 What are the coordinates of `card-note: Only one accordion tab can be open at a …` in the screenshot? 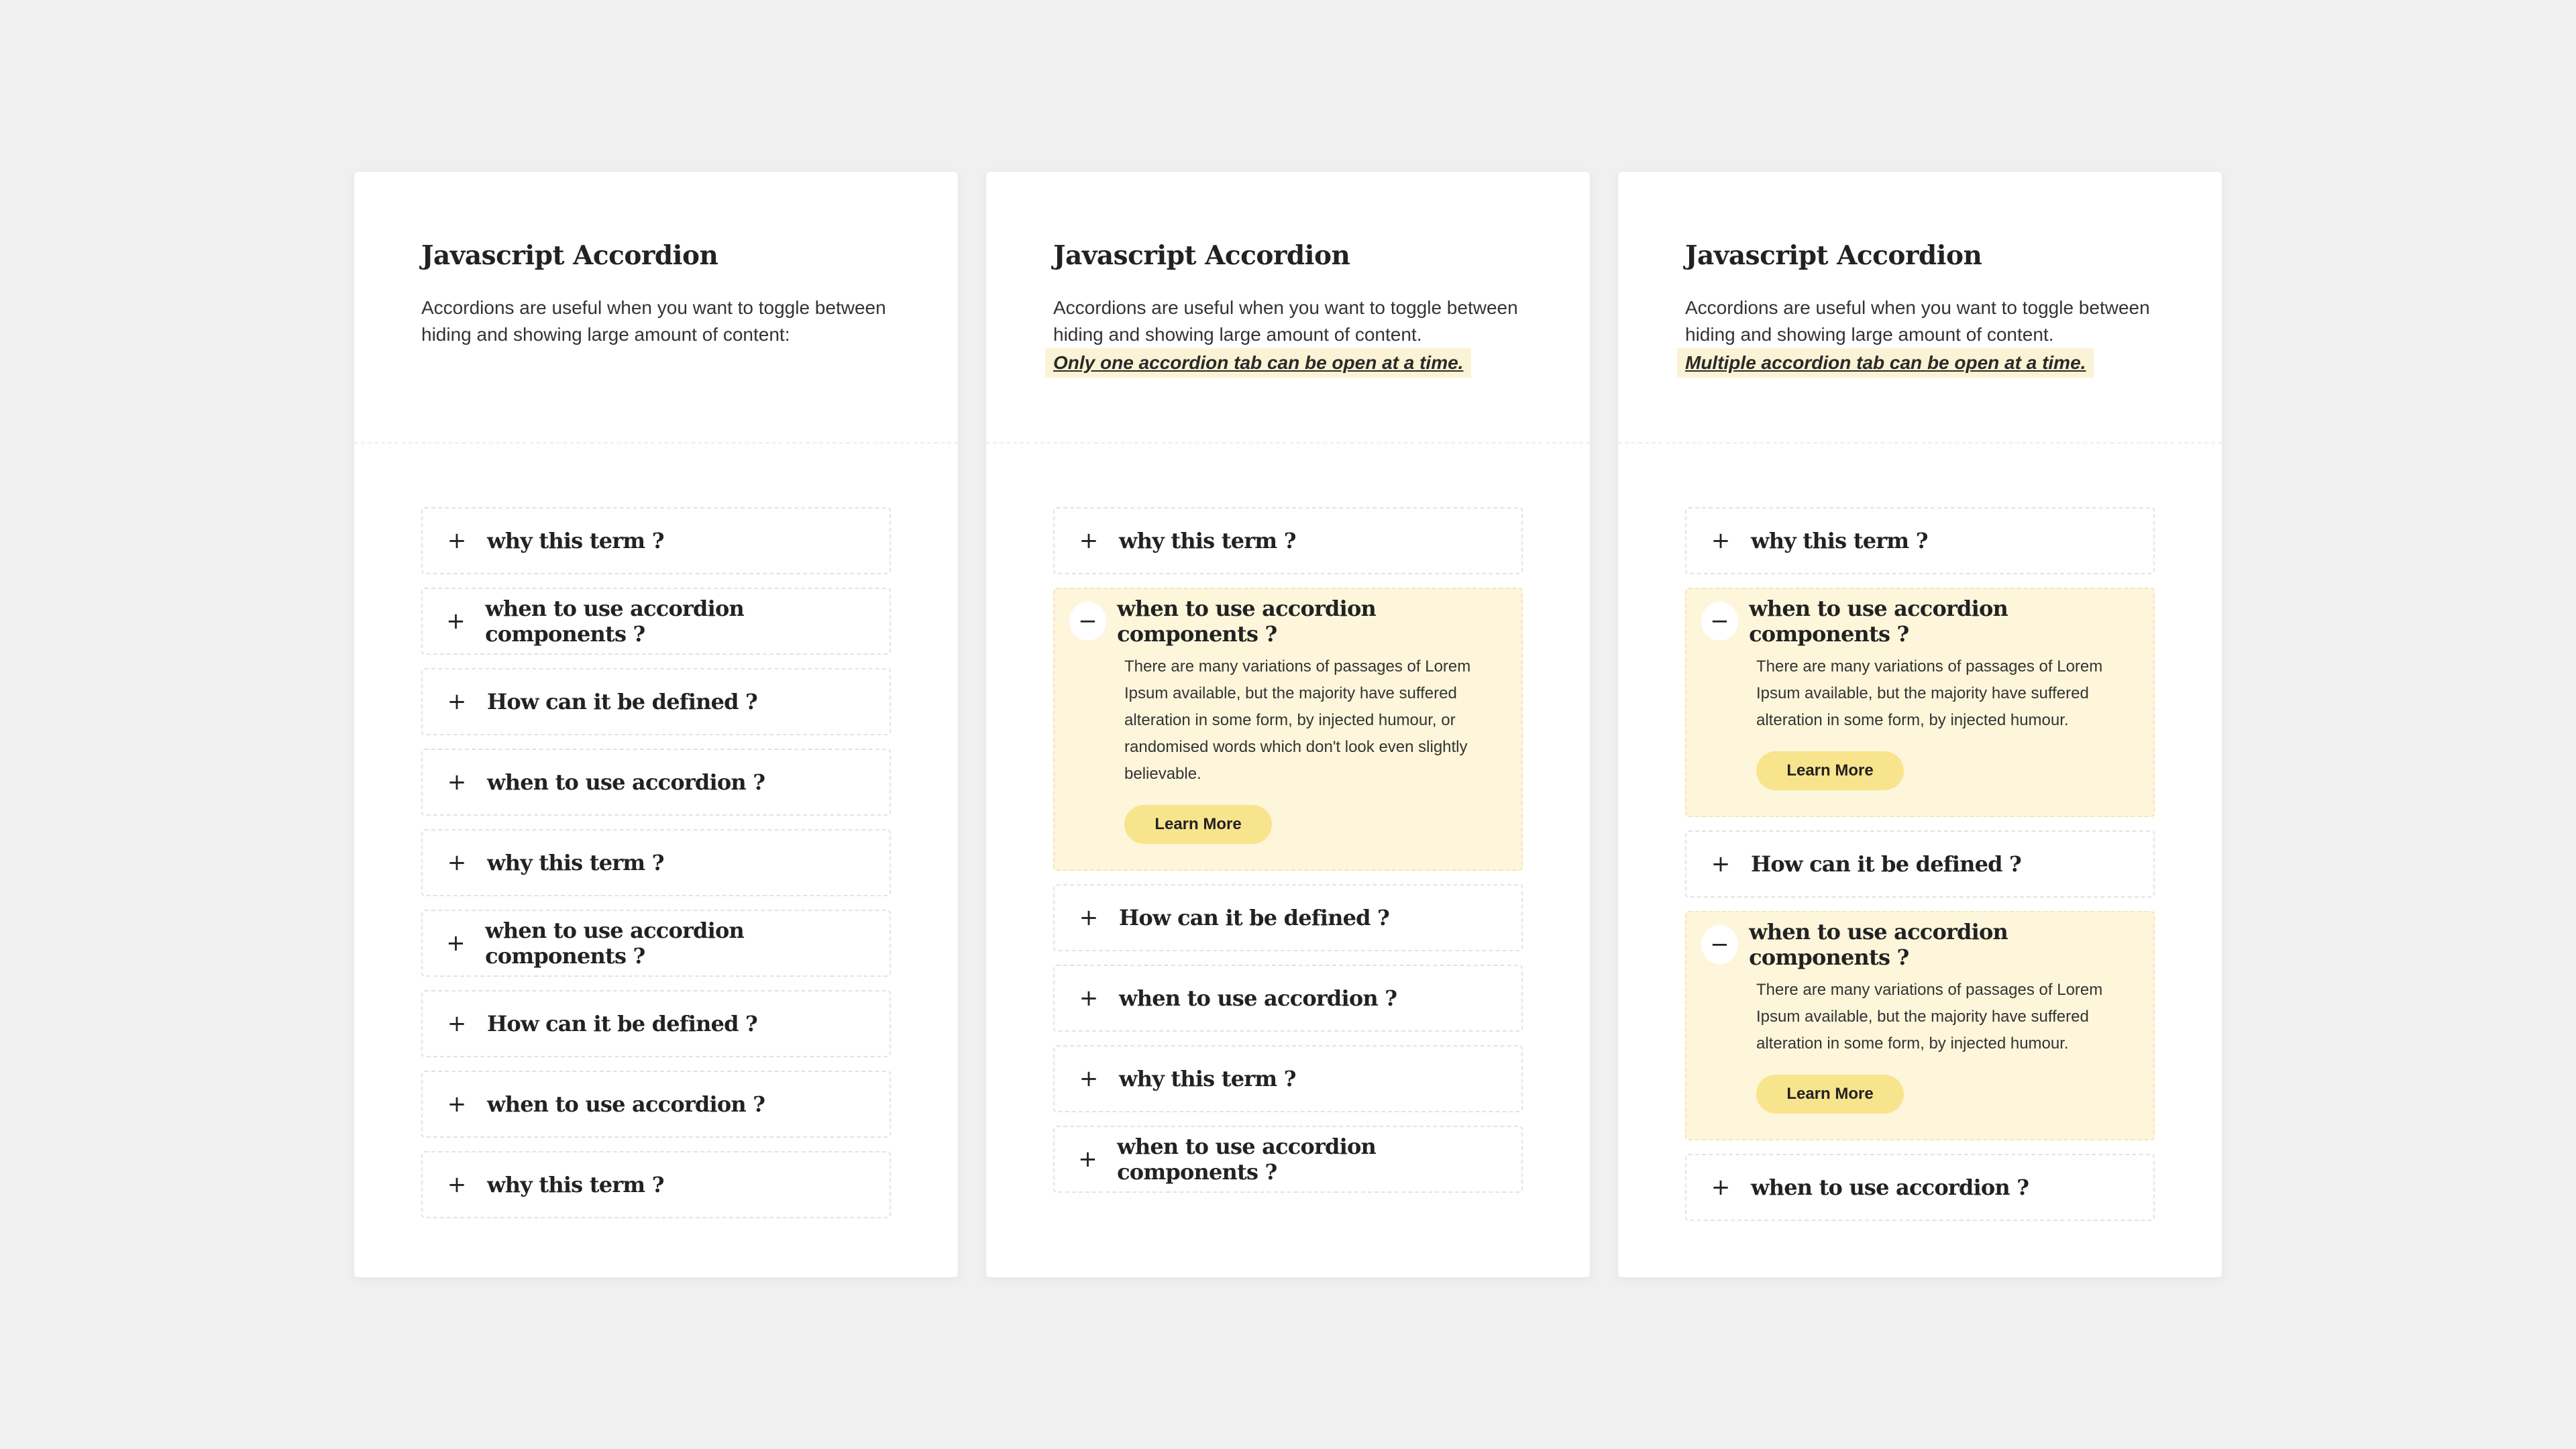 It's located at (1258, 362).